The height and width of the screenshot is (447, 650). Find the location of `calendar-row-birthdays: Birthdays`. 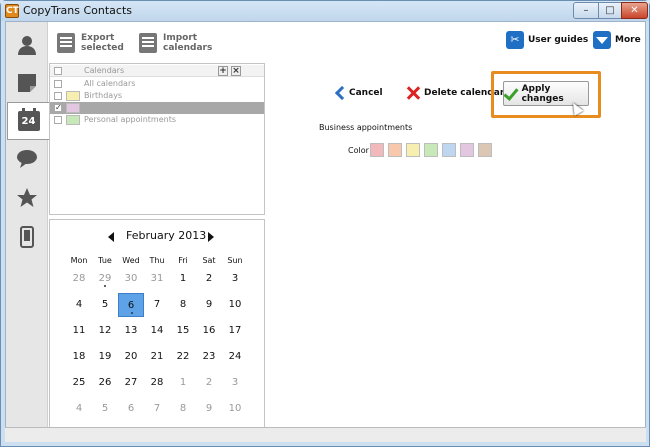

calendar-row-birthdays: Birthdays is located at coordinates (157, 96).